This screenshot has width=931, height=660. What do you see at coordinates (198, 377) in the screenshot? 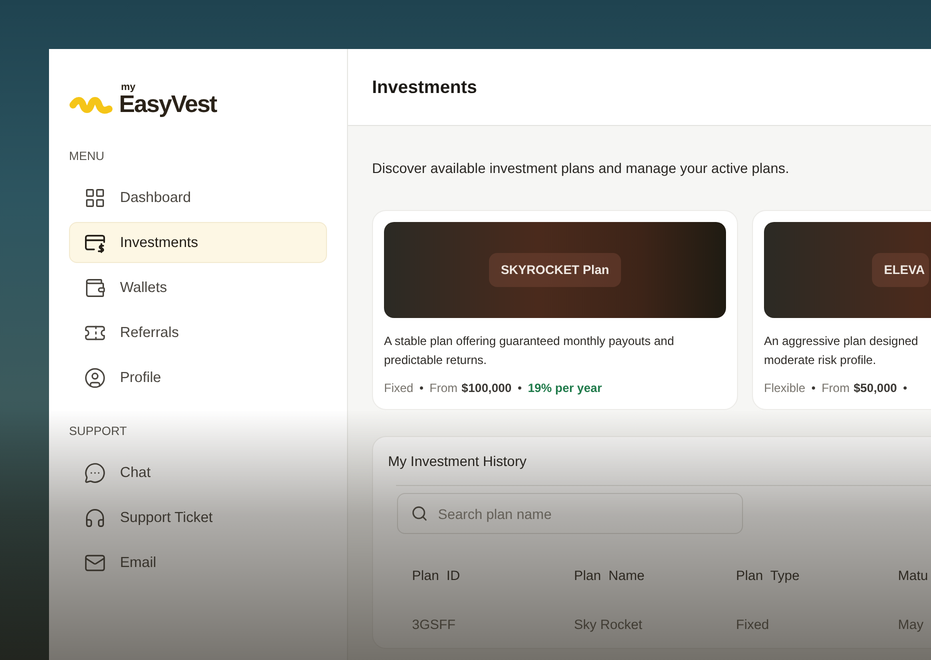
I see `nav-item: Profile` at bounding box center [198, 377].